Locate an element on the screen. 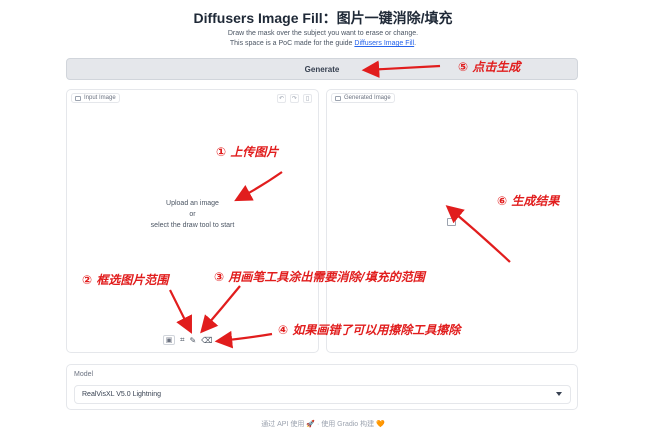  generated-image-label-text: Generated Image is located at coordinates (367, 98).